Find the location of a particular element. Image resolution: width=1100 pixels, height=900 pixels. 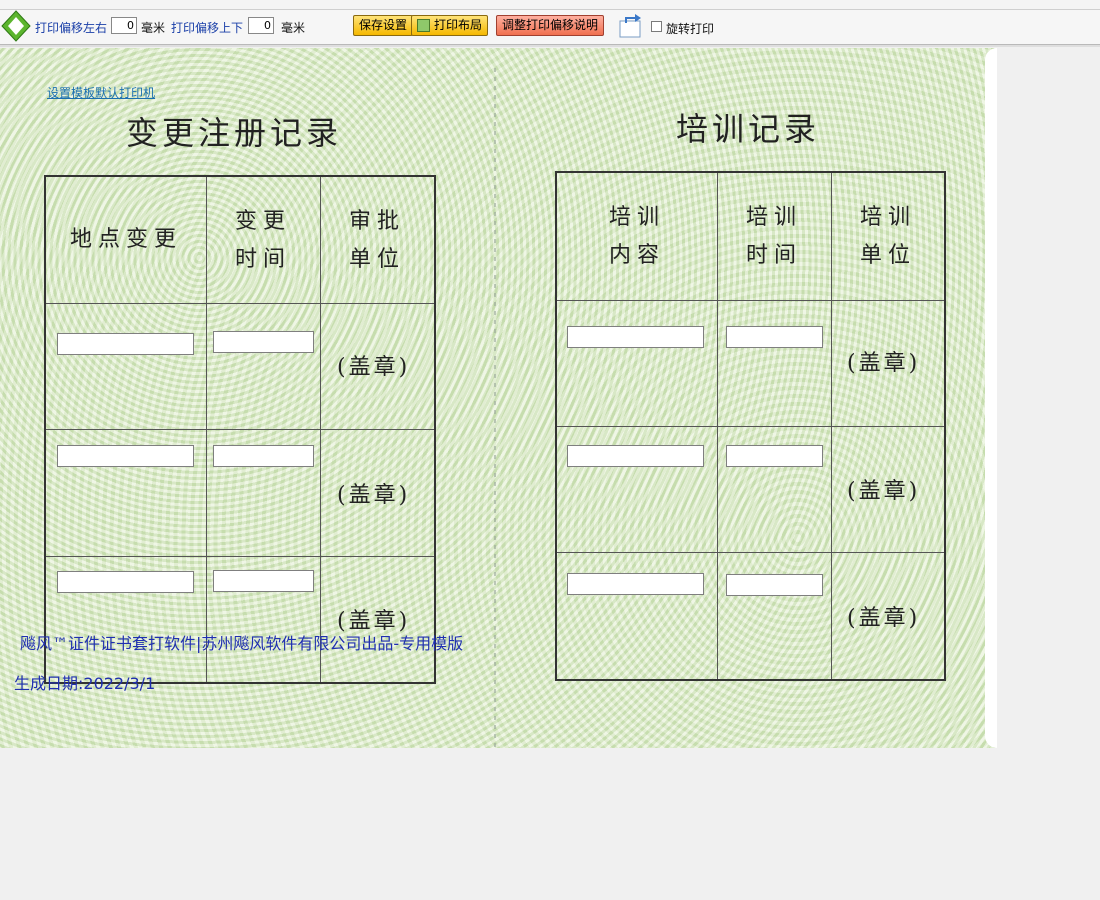

header-training-time: 培训 时间 is located at coordinates (773, 236).